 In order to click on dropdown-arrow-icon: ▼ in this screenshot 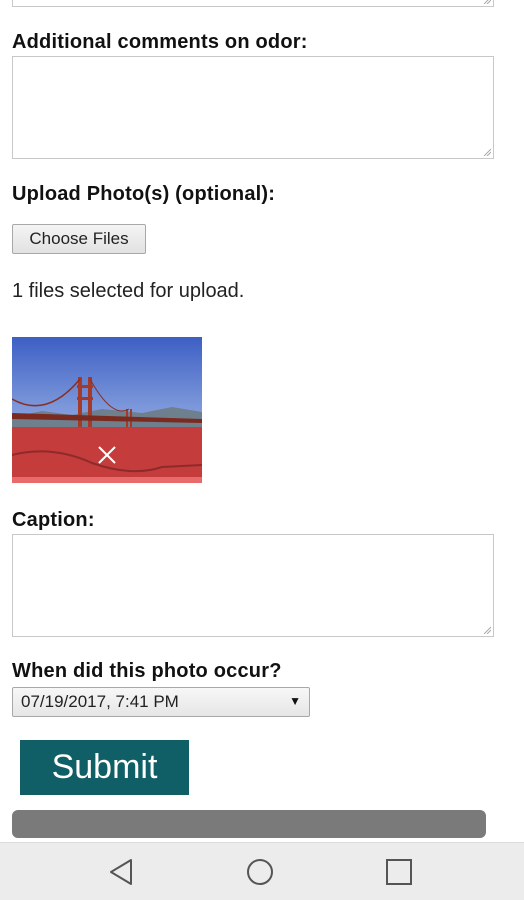, I will do `click(295, 701)`.